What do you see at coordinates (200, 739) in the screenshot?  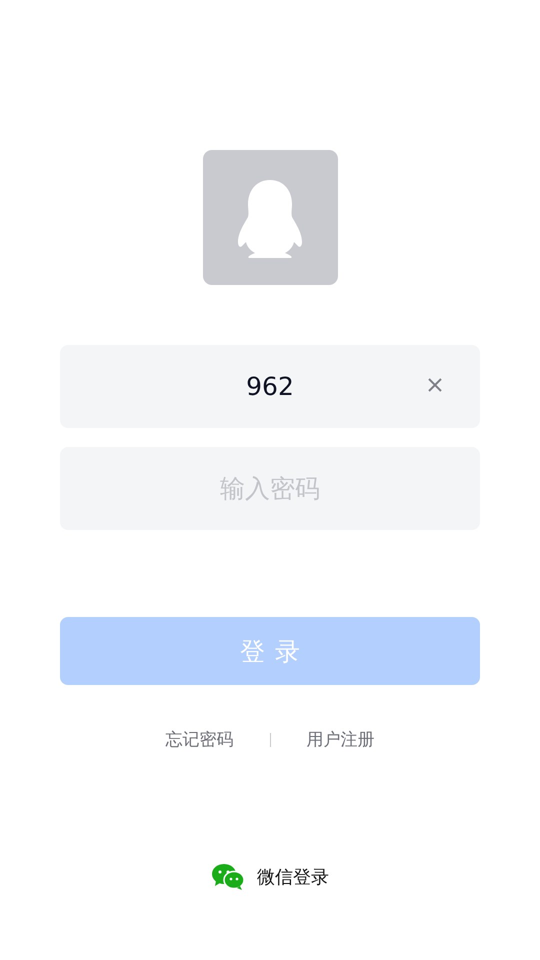 I see `text-link: 忘记密码` at bounding box center [200, 739].